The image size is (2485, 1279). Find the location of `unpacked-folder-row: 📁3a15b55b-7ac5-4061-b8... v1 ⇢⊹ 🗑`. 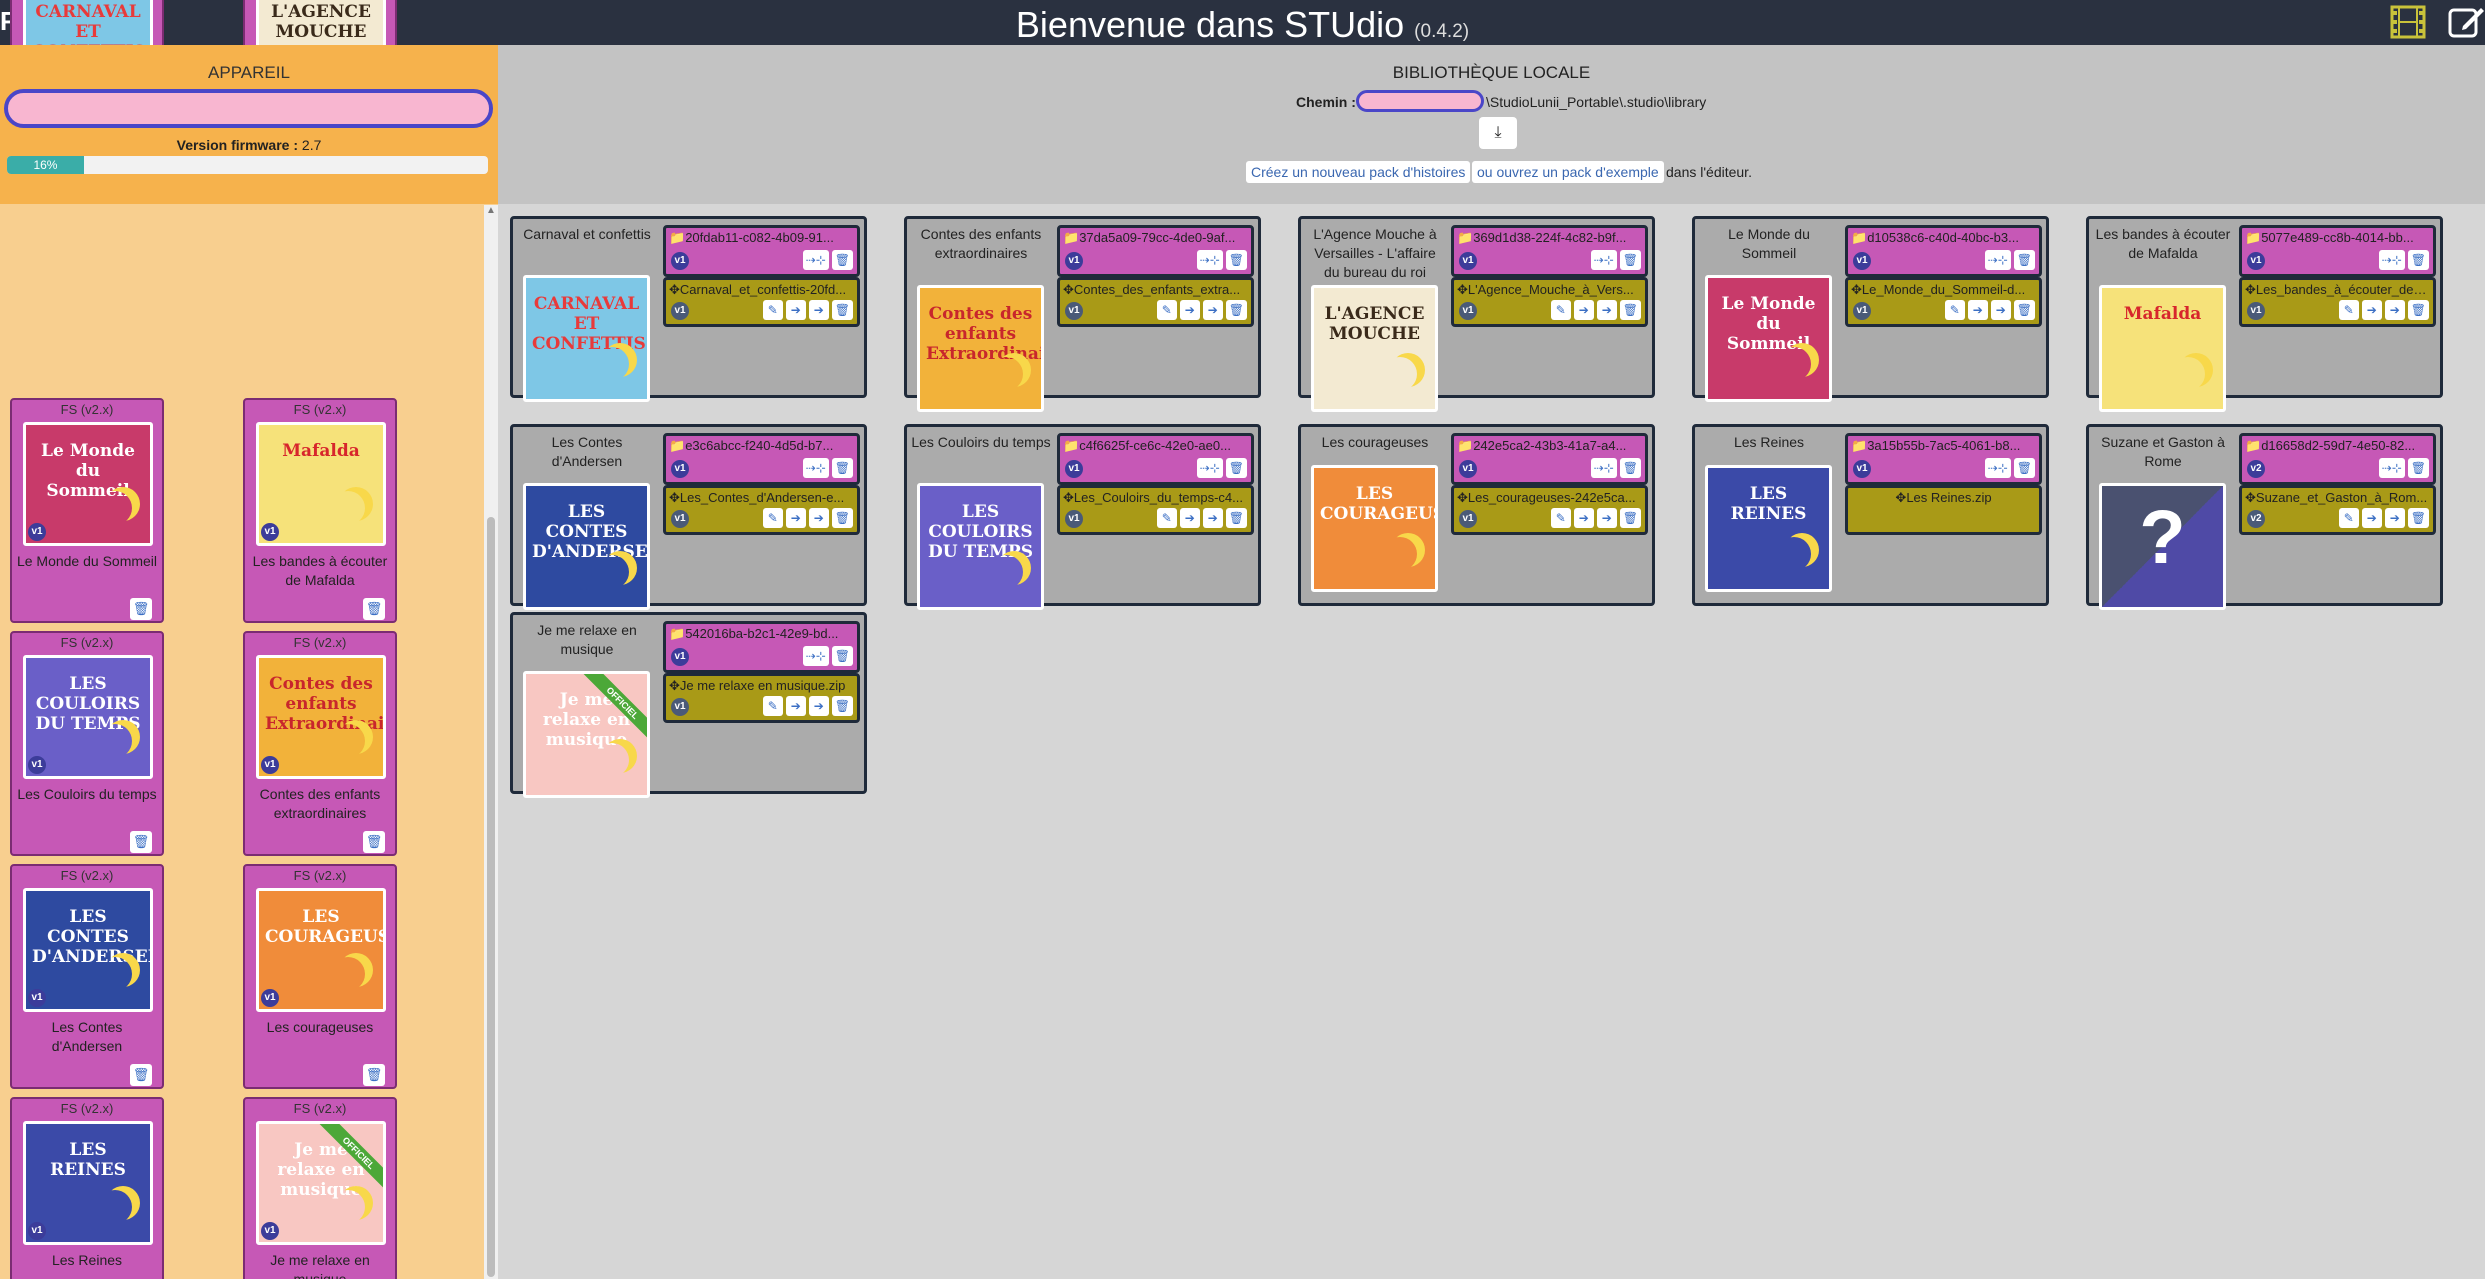

unpacked-folder-row: 📁3a15b55b-7ac5-4061-b8... v1 ⇢⊹ 🗑 is located at coordinates (1943, 459).